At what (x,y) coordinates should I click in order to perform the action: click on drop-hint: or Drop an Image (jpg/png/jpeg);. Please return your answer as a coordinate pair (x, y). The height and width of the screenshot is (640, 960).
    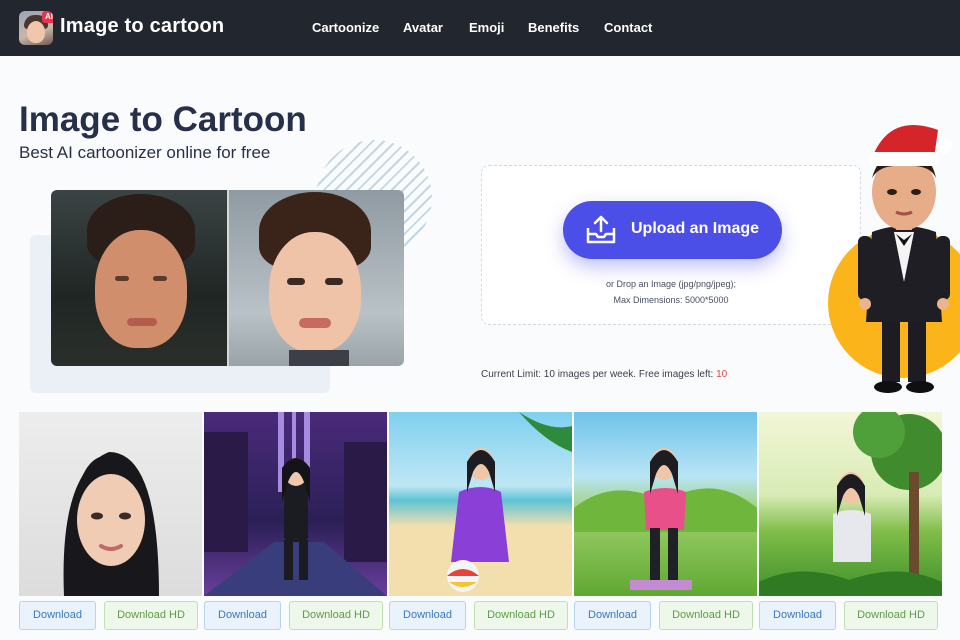
    Looking at the image, I should click on (671, 284).